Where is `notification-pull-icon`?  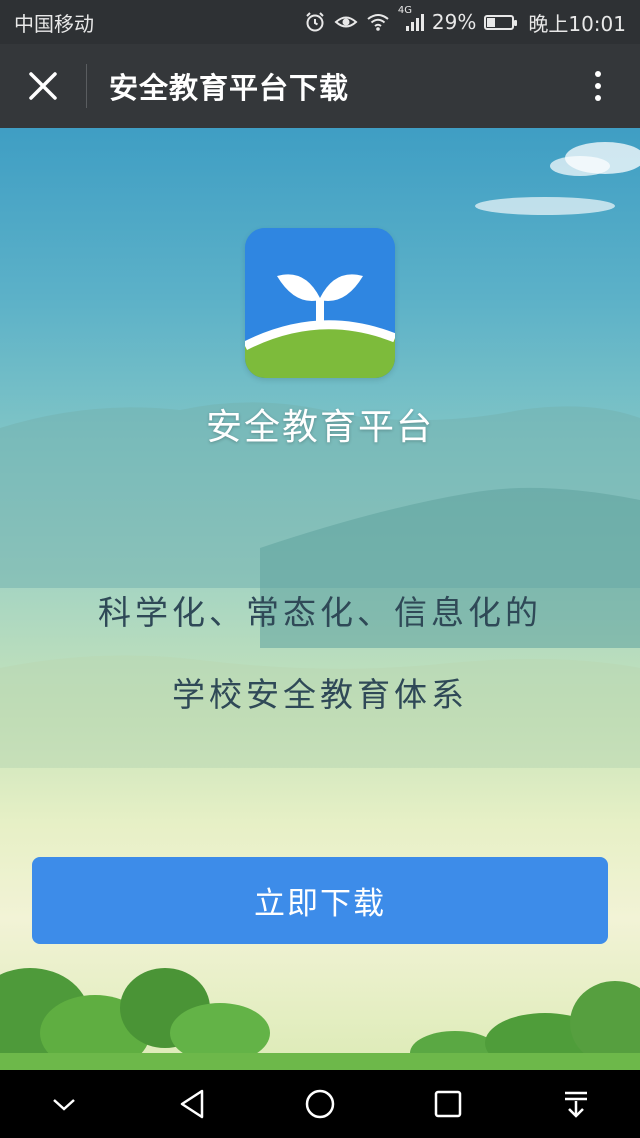
notification-pull-icon is located at coordinates (576, 1104).